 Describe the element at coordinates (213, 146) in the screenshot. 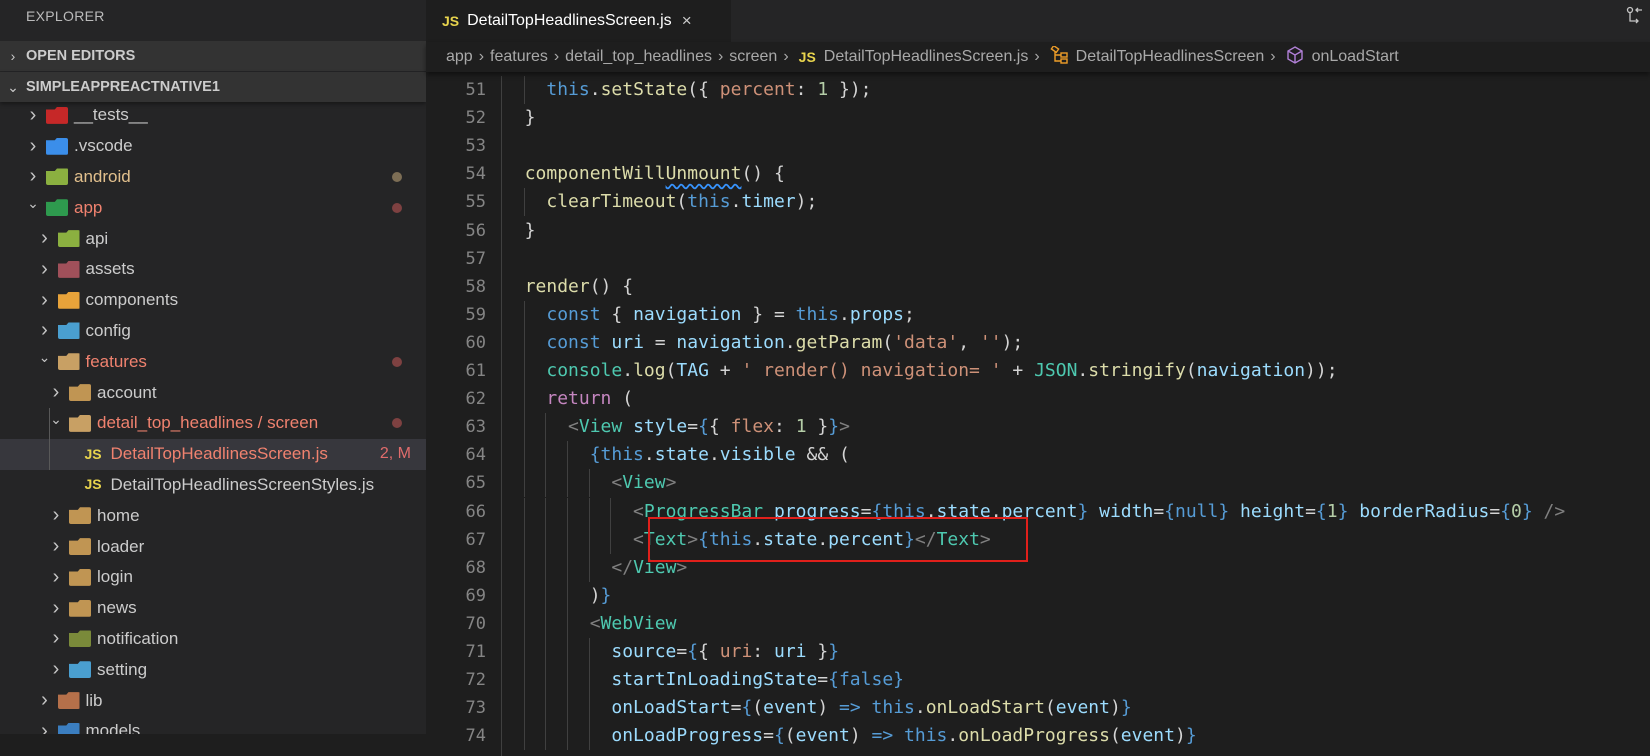

I see `tree-item: › .vscode` at that location.